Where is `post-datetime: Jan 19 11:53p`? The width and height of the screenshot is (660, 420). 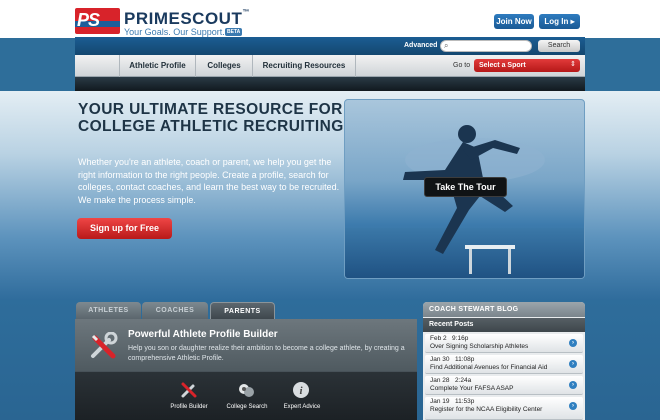 post-datetime: Jan 19 11:53p is located at coordinates (452, 401).